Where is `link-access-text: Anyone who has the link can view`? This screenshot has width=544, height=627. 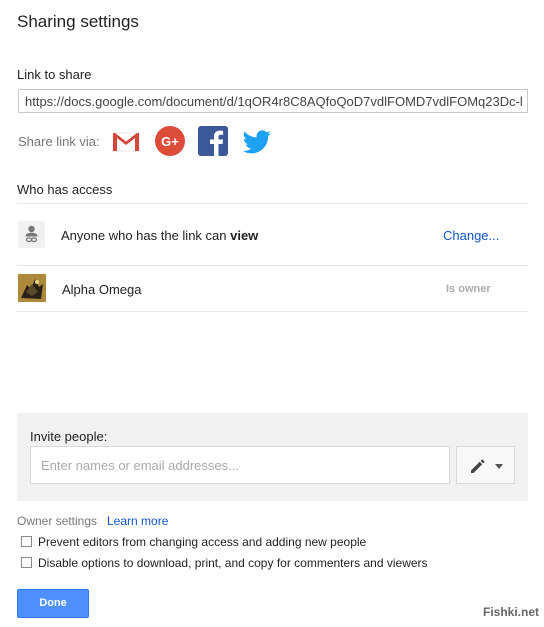
link-access-text: Anyone who has the link can view is located at coordinates (159, 235).